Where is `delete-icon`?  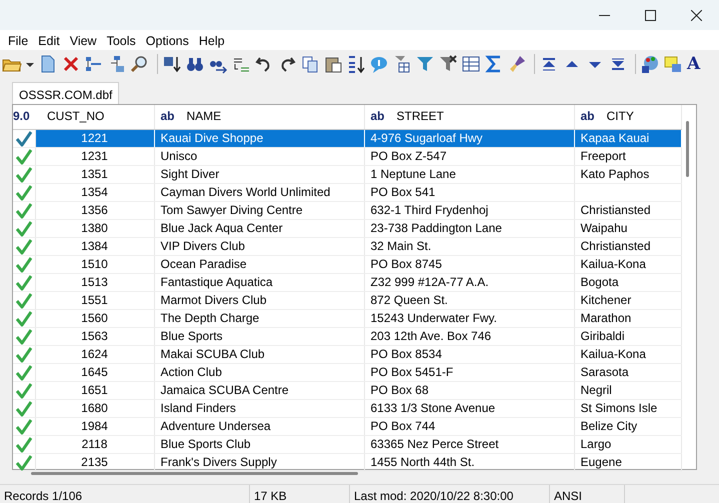 delete-icon is located at coordinates (71, 64).